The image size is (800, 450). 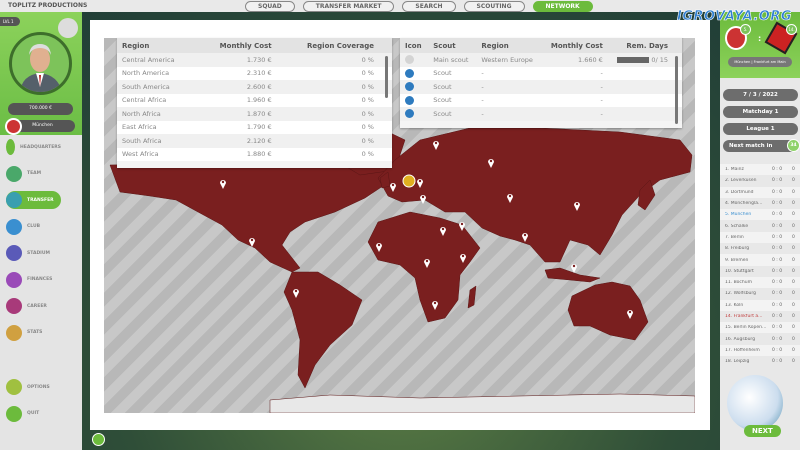 What do you see at coordinates (738, 283) in the screenshot?
I see `team-name: 11. Bochum` at bounding box center [738, 283].